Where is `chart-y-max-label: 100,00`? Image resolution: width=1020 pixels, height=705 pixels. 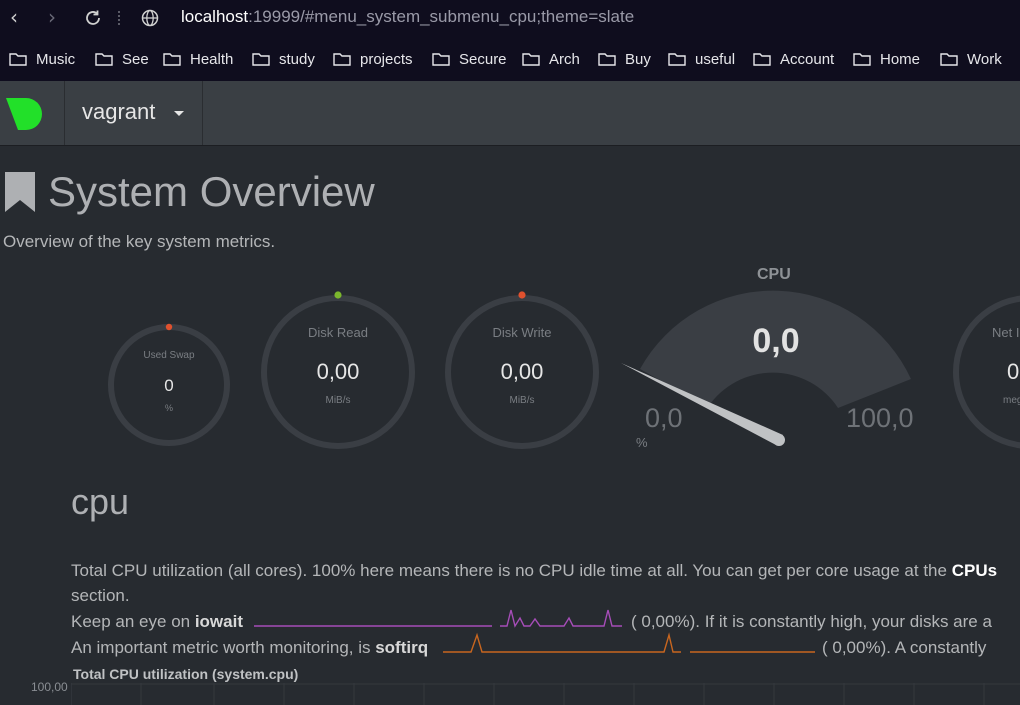
chart-y-max-label: 100,00 is located at coordinates (49, 687).